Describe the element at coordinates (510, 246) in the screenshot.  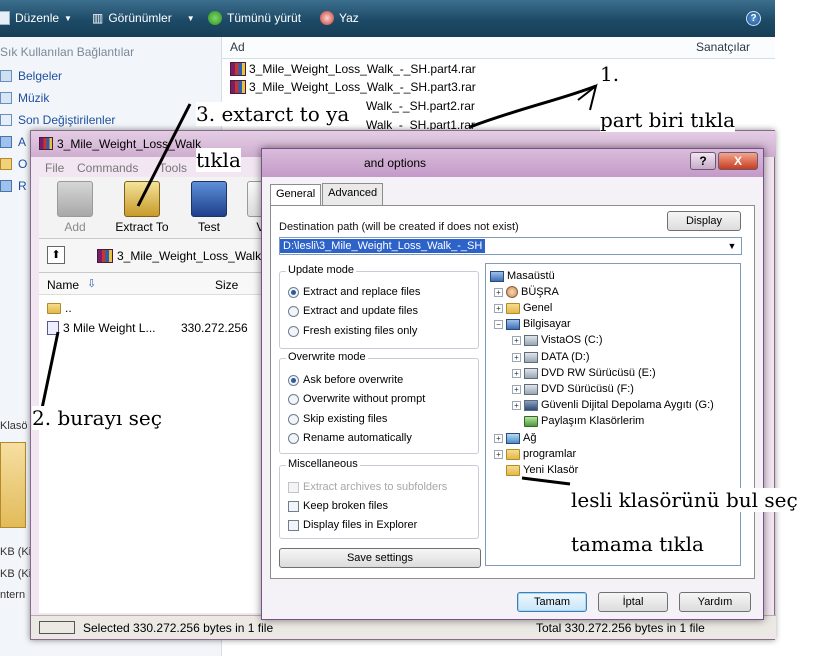
I see `destination-path-input: D:\lesli\3_Mile_Weight_Loss_Walk_-_SH ▼` at that location.